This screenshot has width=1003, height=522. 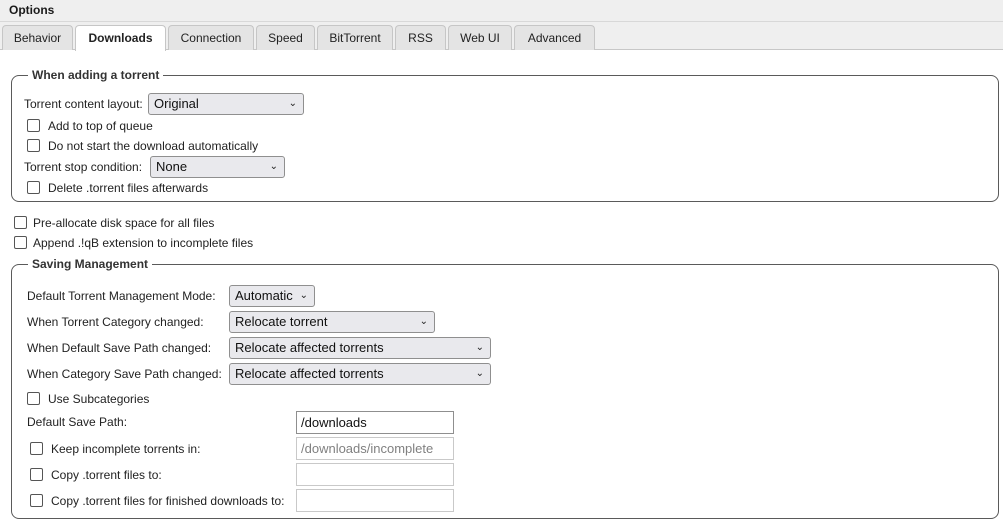 What do you see at coordinates (33, 187) in the screenshot?
I see `delete-torrent-checkbox` at bounding box center [33, 187].